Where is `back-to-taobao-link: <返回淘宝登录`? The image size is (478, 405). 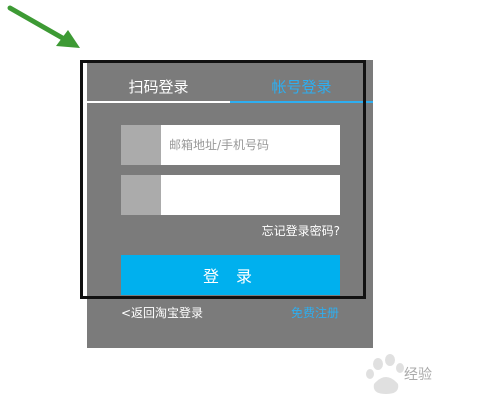
back-to-taobao-link: <返回淘宝登录 is located at coordinates (162, 312).